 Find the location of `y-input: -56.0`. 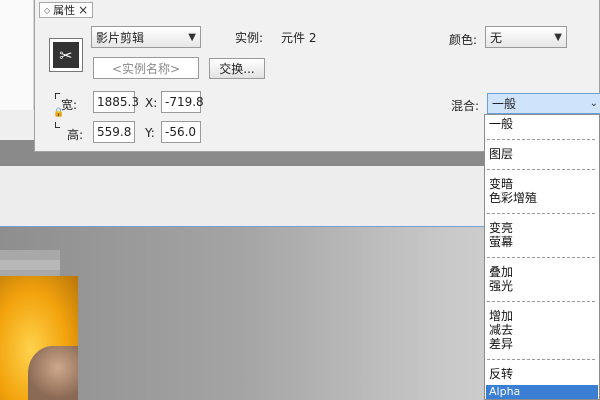

y-input: -56.0 is located at coordinates (181, 132).